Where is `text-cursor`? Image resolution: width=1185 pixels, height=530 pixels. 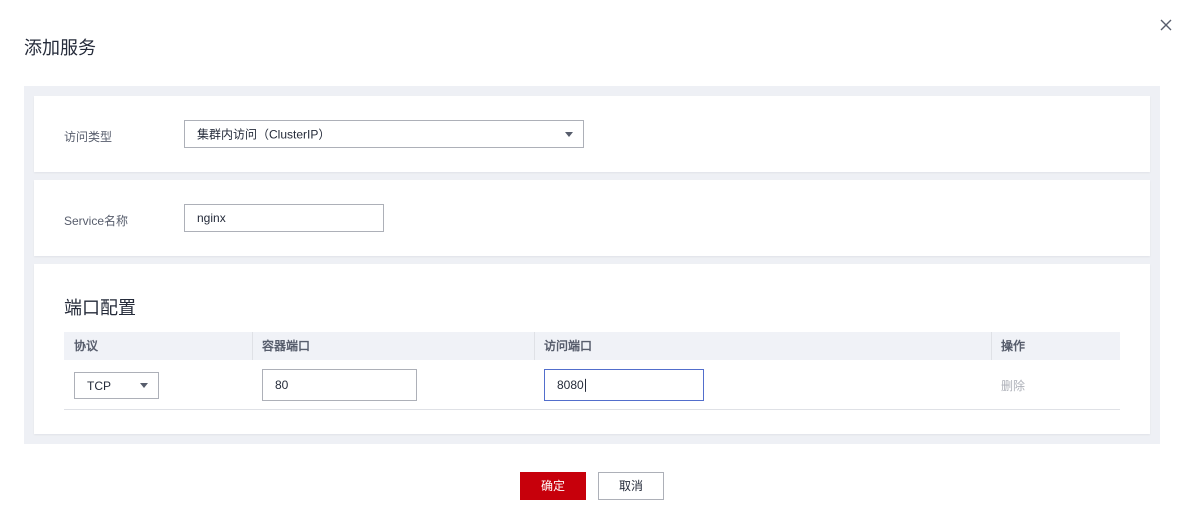 text-cursor is located at coordinates (585, 386).